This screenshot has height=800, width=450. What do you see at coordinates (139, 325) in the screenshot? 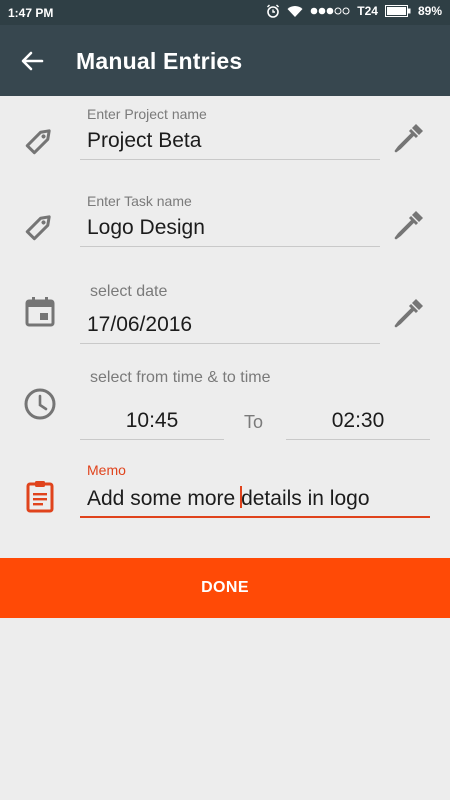
I see `date-input: 17/06/2016` at bounding box center [139, 325].